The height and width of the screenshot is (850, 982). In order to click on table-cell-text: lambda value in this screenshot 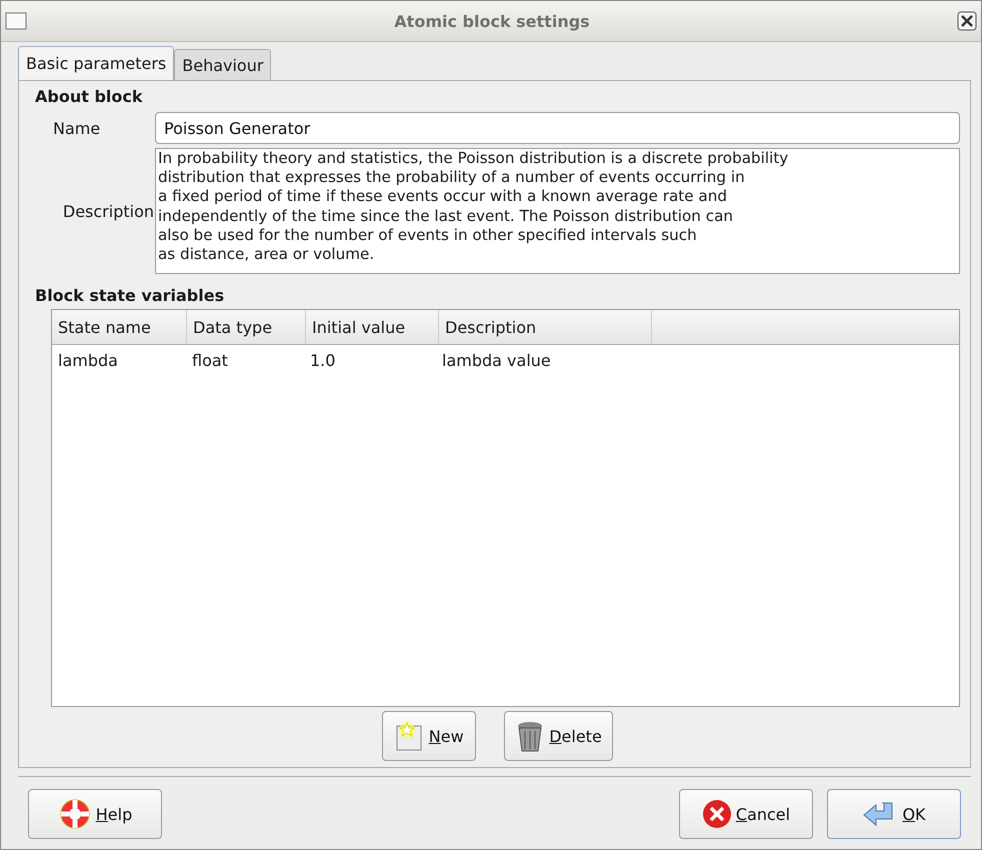, I will do `click(496, 361)`.